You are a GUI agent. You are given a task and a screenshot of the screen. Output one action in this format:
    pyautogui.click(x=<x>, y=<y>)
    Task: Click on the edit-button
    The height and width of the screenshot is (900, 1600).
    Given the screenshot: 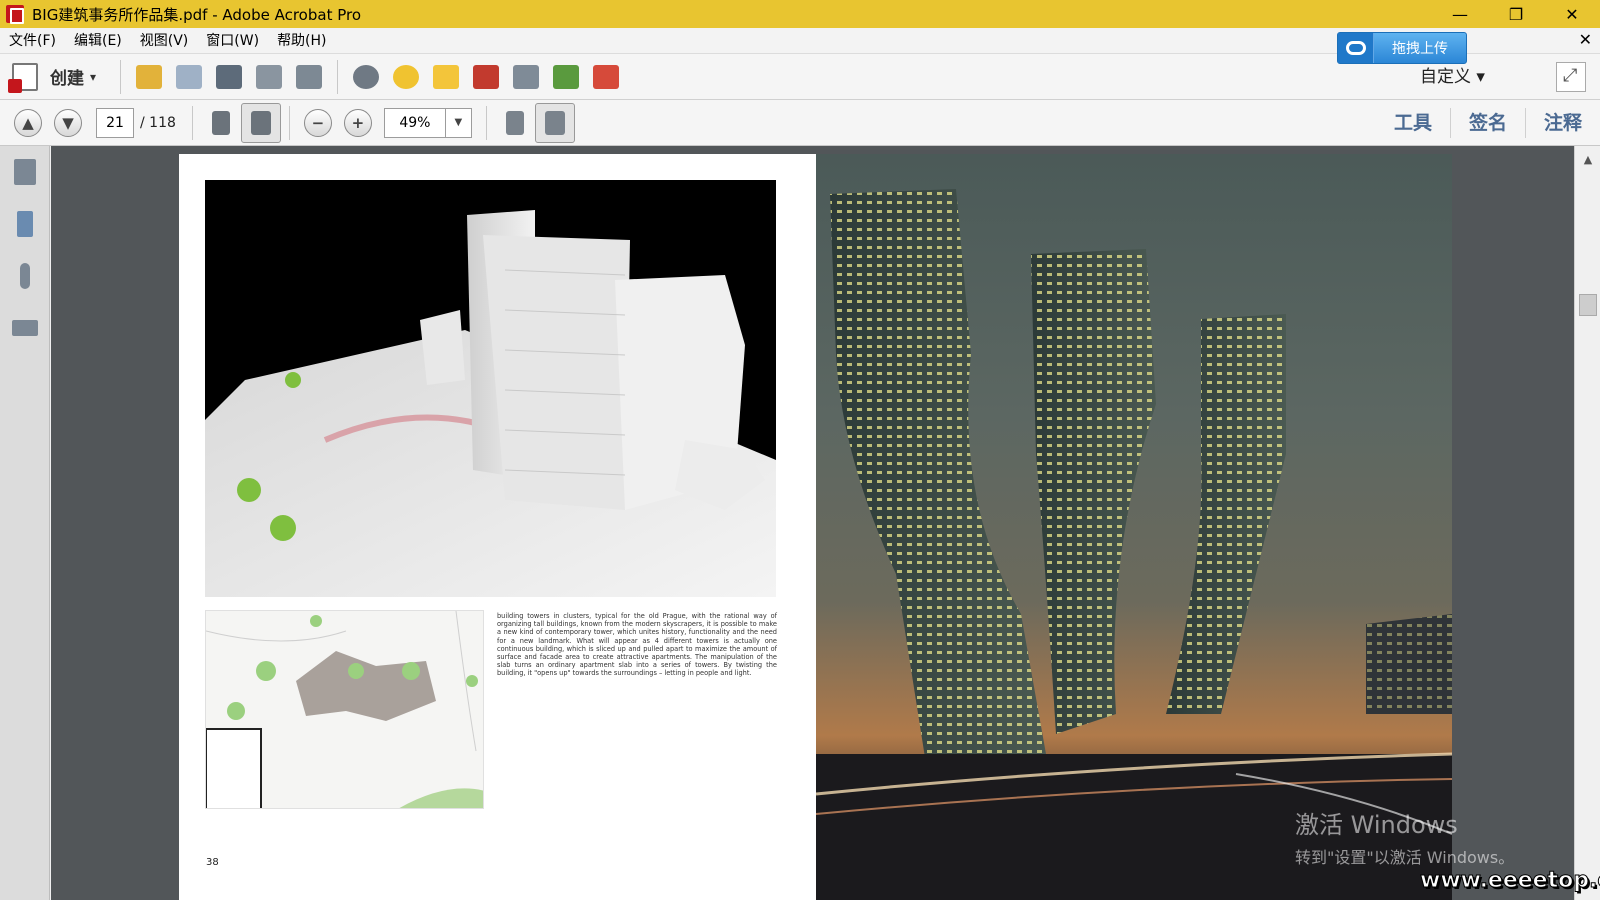 What is the action you would take?
    pyautogui.click(x=269, y=77)
    